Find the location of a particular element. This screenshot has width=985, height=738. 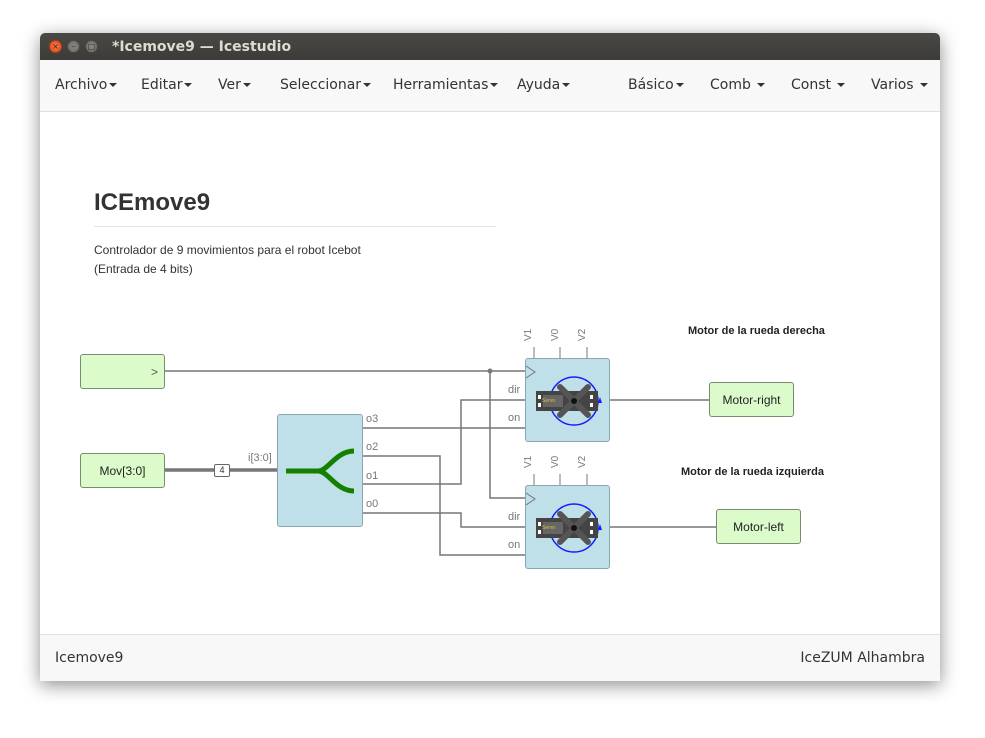

footer-board-selector: IceZUM Alhambra is located at coordinates (862, 658).